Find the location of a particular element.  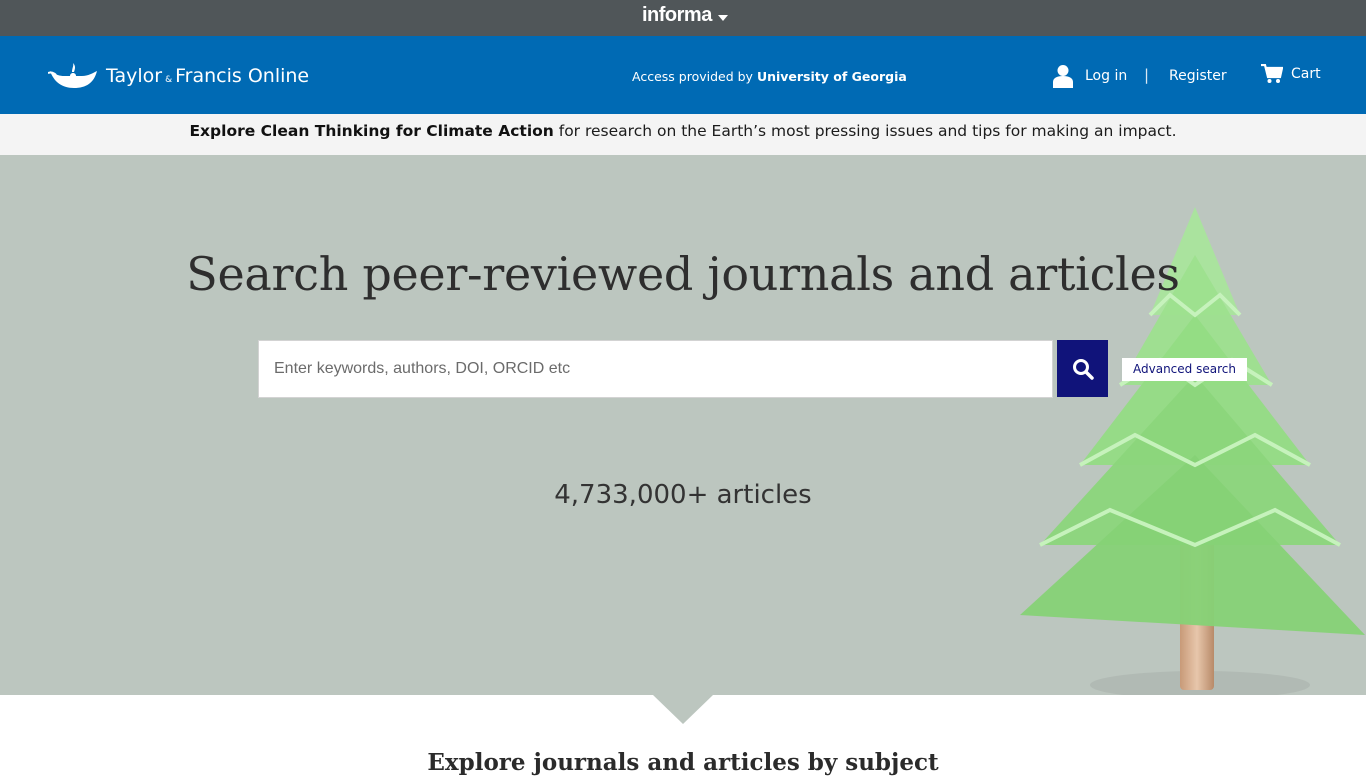

chevron-down-icon is located at coordinates (722, 18).